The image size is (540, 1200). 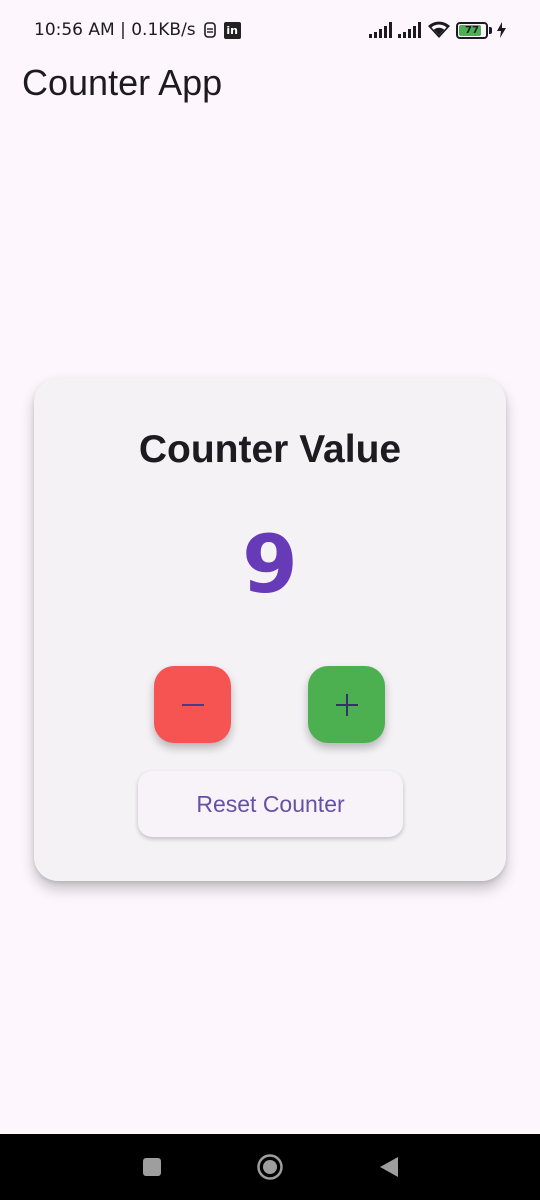 What do you see at coordinates (115, 30) in the screenshot?
I see `status-time: 10:56 AM | 0.1KB/s` at bounding box center [115, 30].